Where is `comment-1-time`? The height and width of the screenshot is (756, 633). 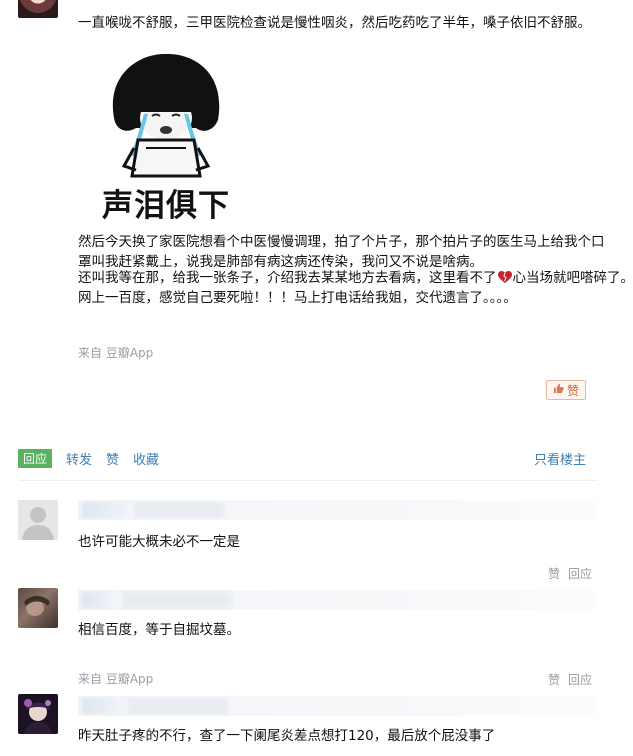
comment-1-time is located at coordinates (179, 510).